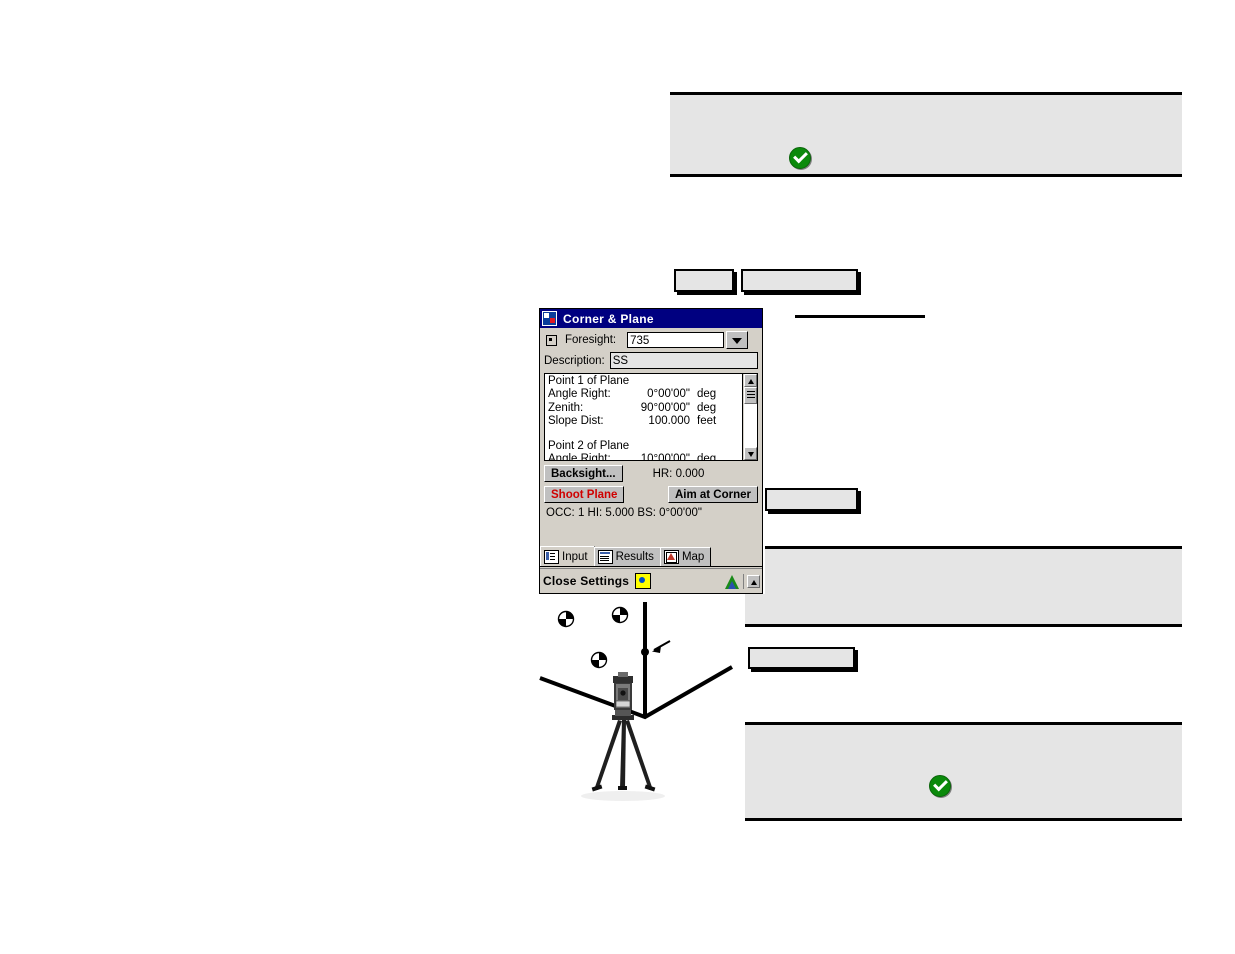 Image resolution: width=1235 pixels, height=954 pixels. I want to click on backsight-row: Backsight... HR: 0.000, so click(651, 473).